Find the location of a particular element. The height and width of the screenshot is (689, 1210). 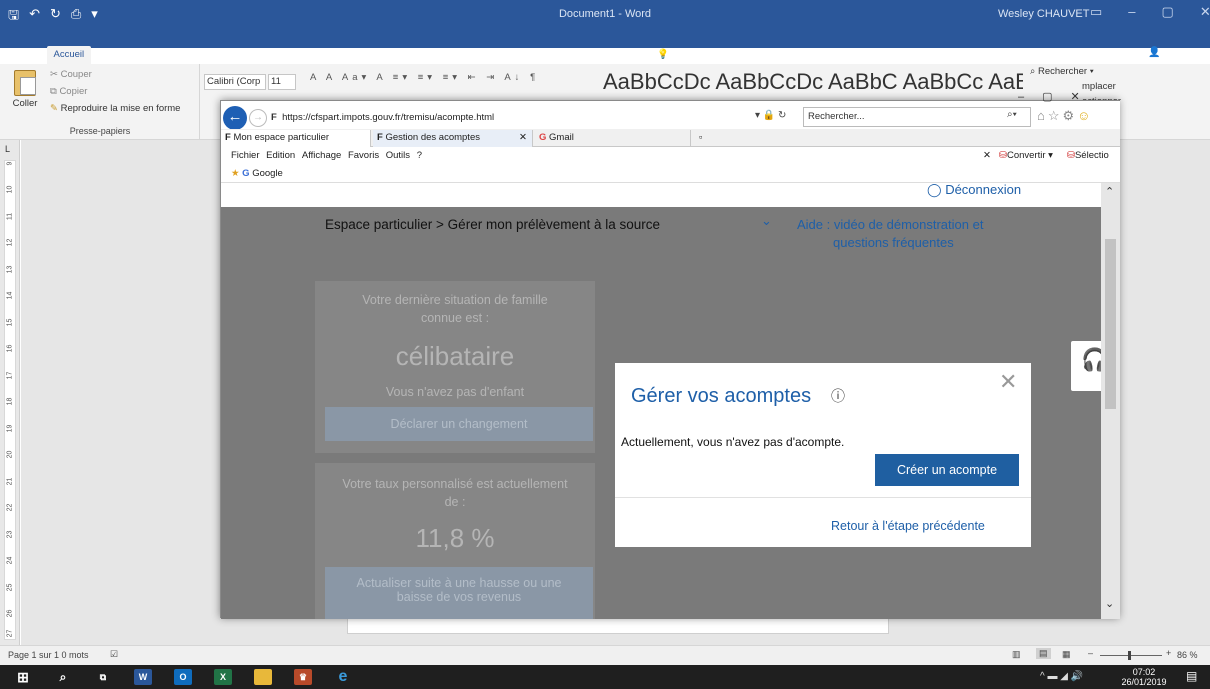

zoom-level: 86 % is located at coordinates (1187, 655).